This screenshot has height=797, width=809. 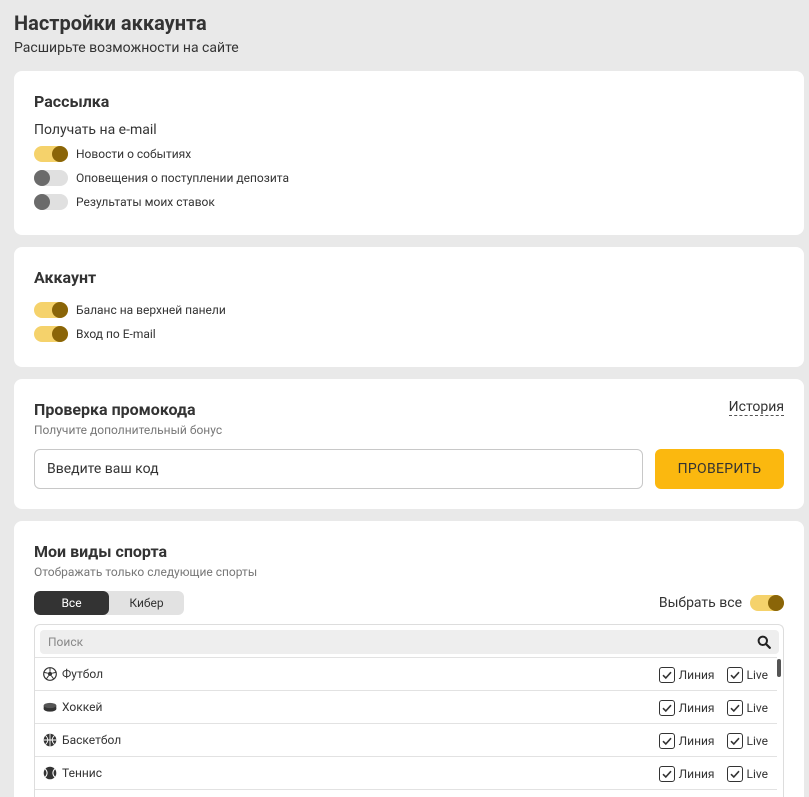 What do you see at coordinates (779, 727) in the screenshot?
I see `sports-list-scrollbar` at bounding box center [779, 727].